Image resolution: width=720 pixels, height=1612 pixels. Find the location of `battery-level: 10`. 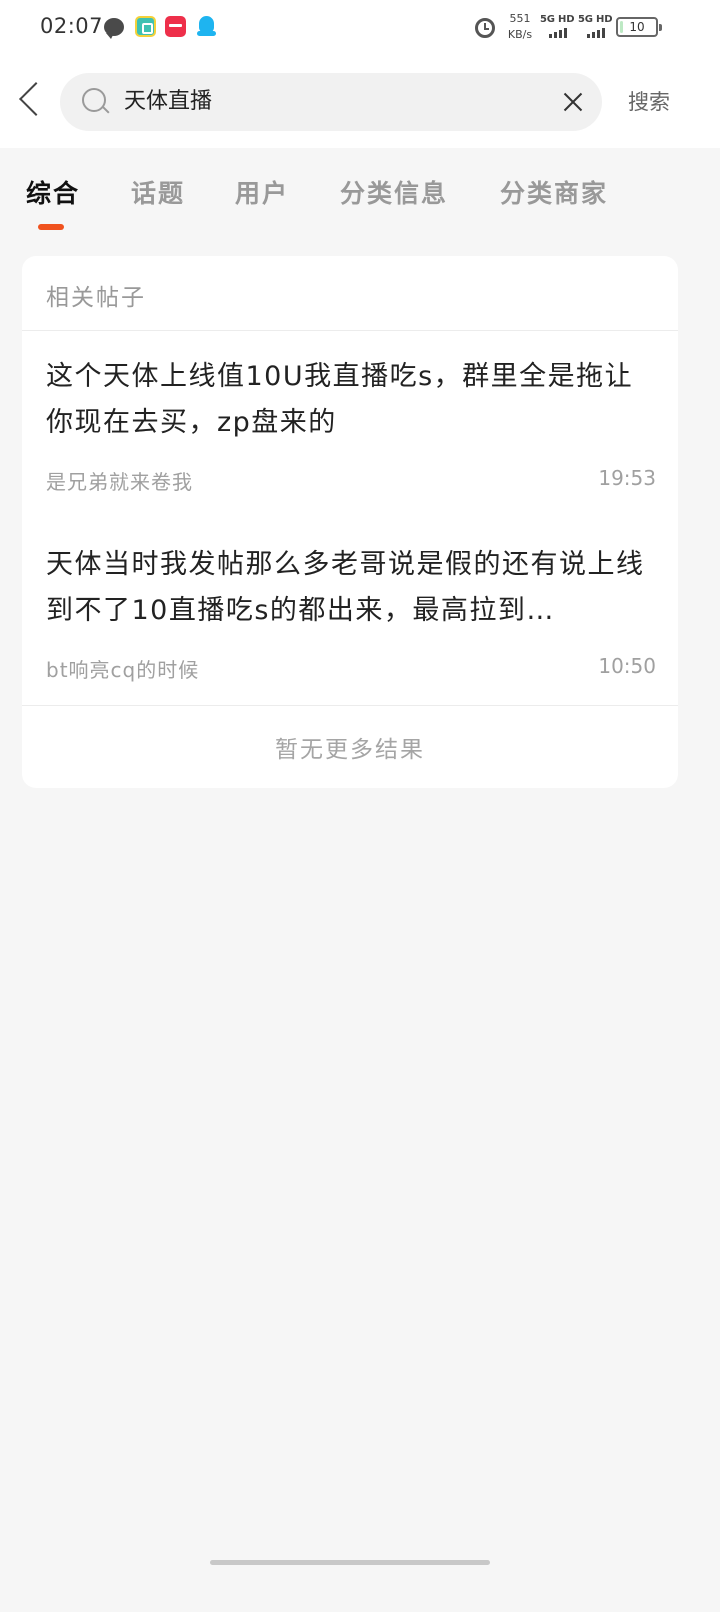

battery-level: 10 is located at coordinates (637, 27).